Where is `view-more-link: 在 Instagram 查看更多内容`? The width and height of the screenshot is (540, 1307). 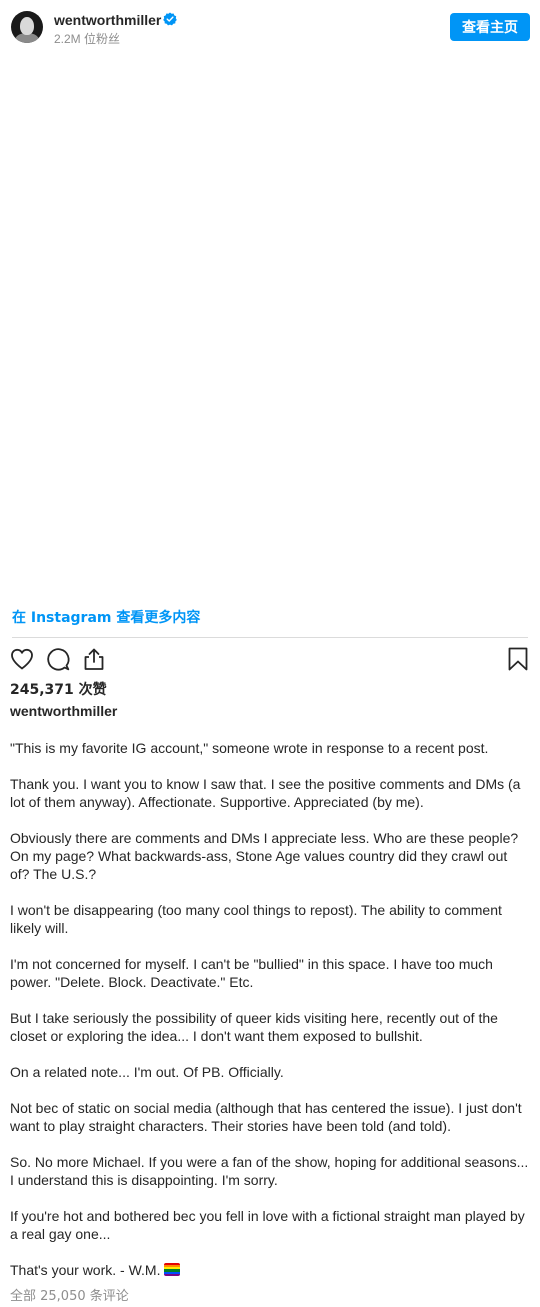 view-more-link: 在 Instagram 查看更多内容 is located at coordinates (106, 617).